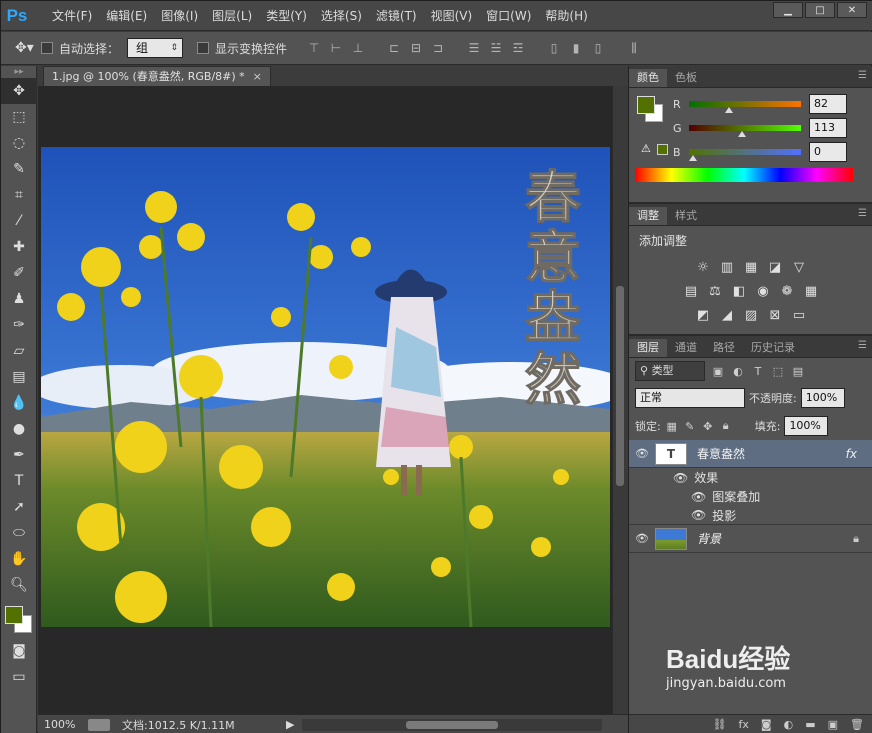 The image size is (872, 733). Describe the element at coordinates (58, 724) in the screenshot. I see `zoom-level: 100%` at that location.